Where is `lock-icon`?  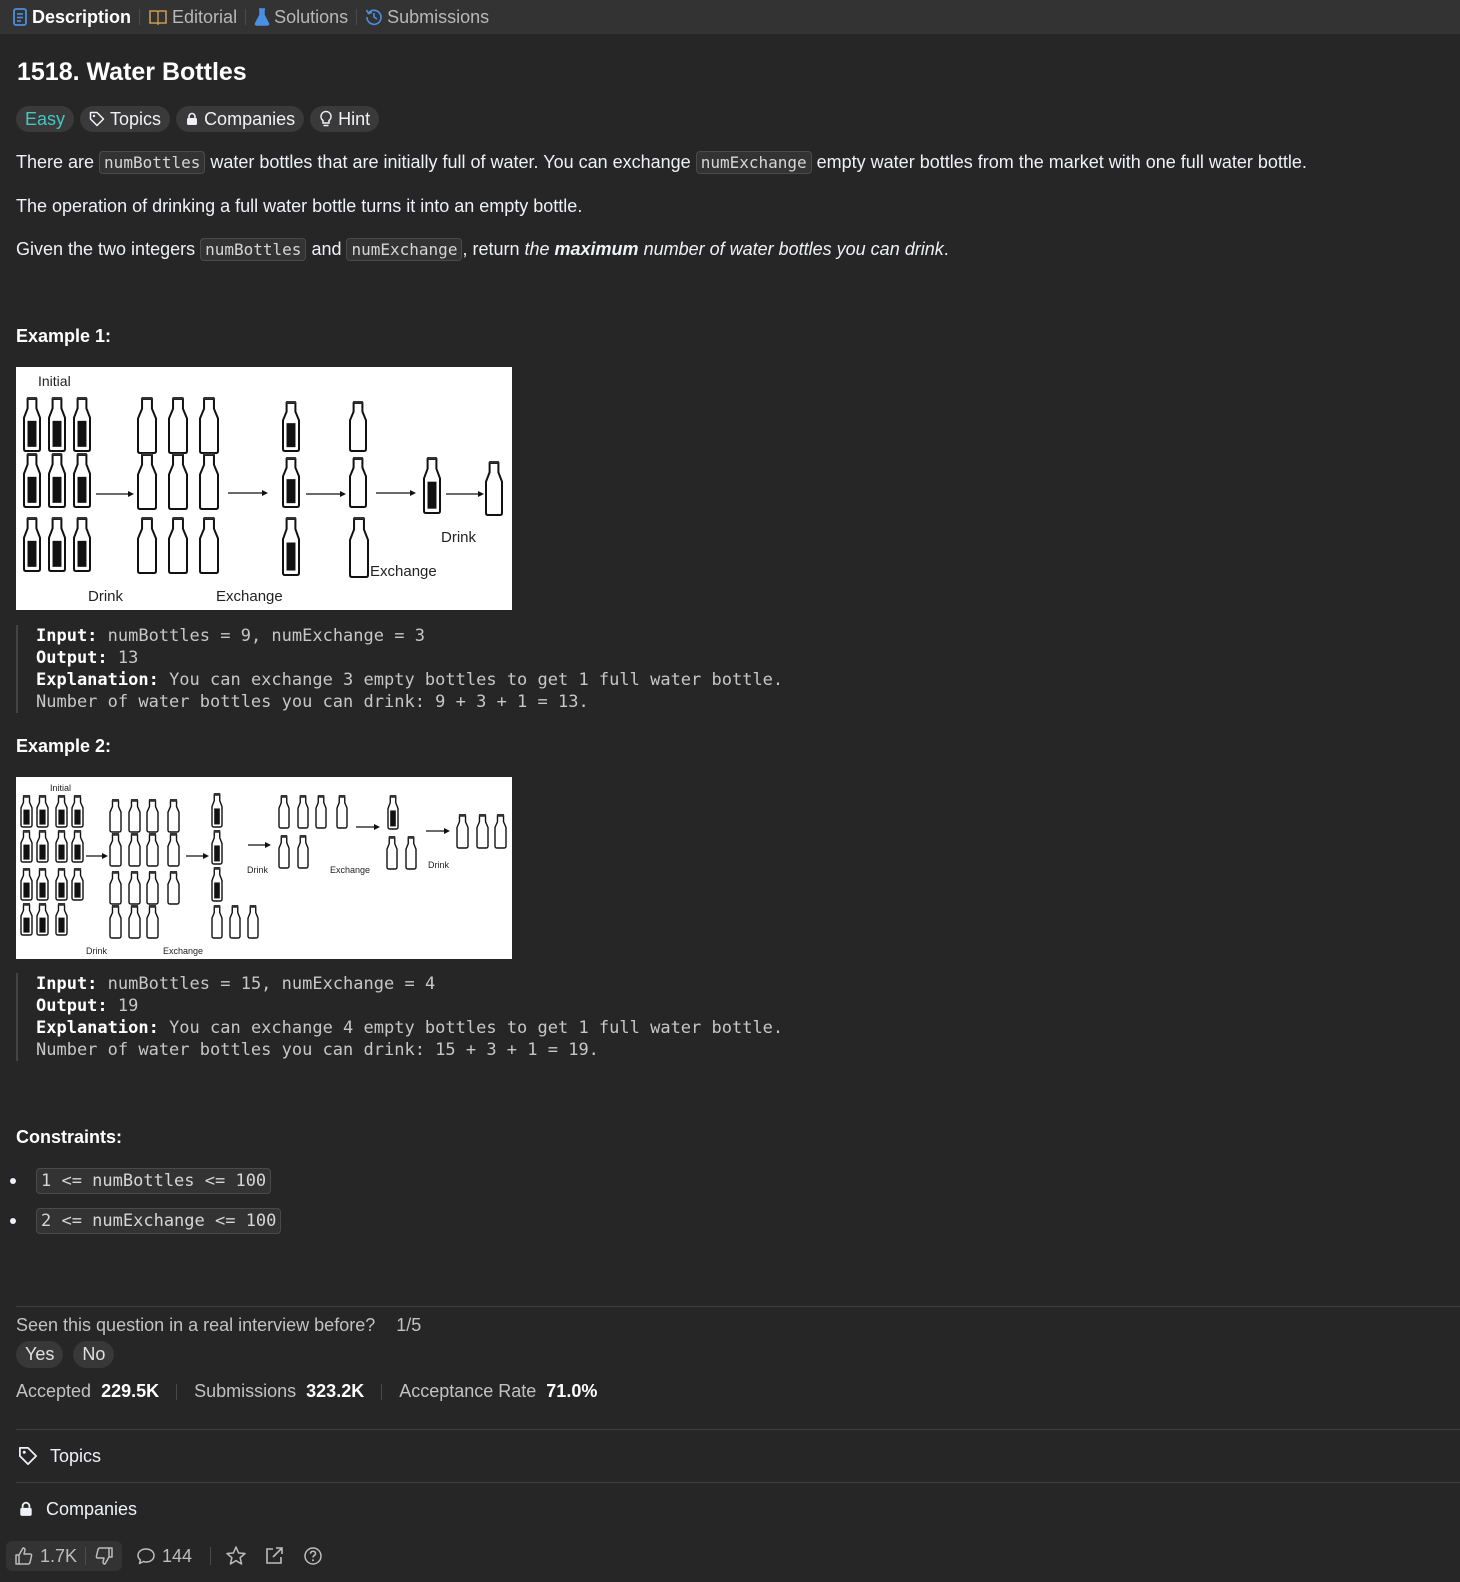
lock-icon is located at coordinates (192, 118).